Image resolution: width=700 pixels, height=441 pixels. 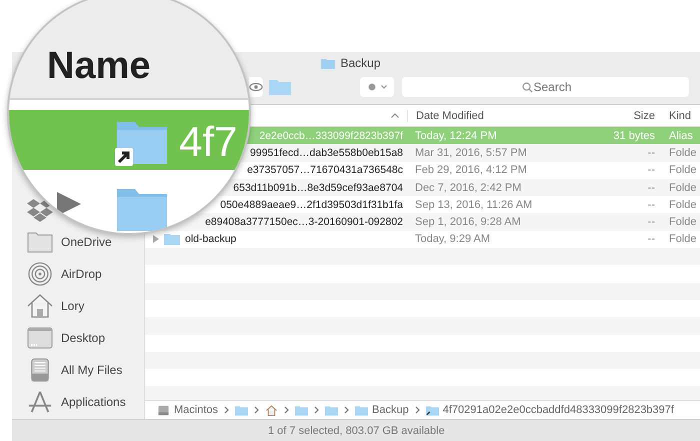 What do you see at coordinates (680, 116) in the screenshot?
I see `column-header: Kind` at bounding box center [680, 116].